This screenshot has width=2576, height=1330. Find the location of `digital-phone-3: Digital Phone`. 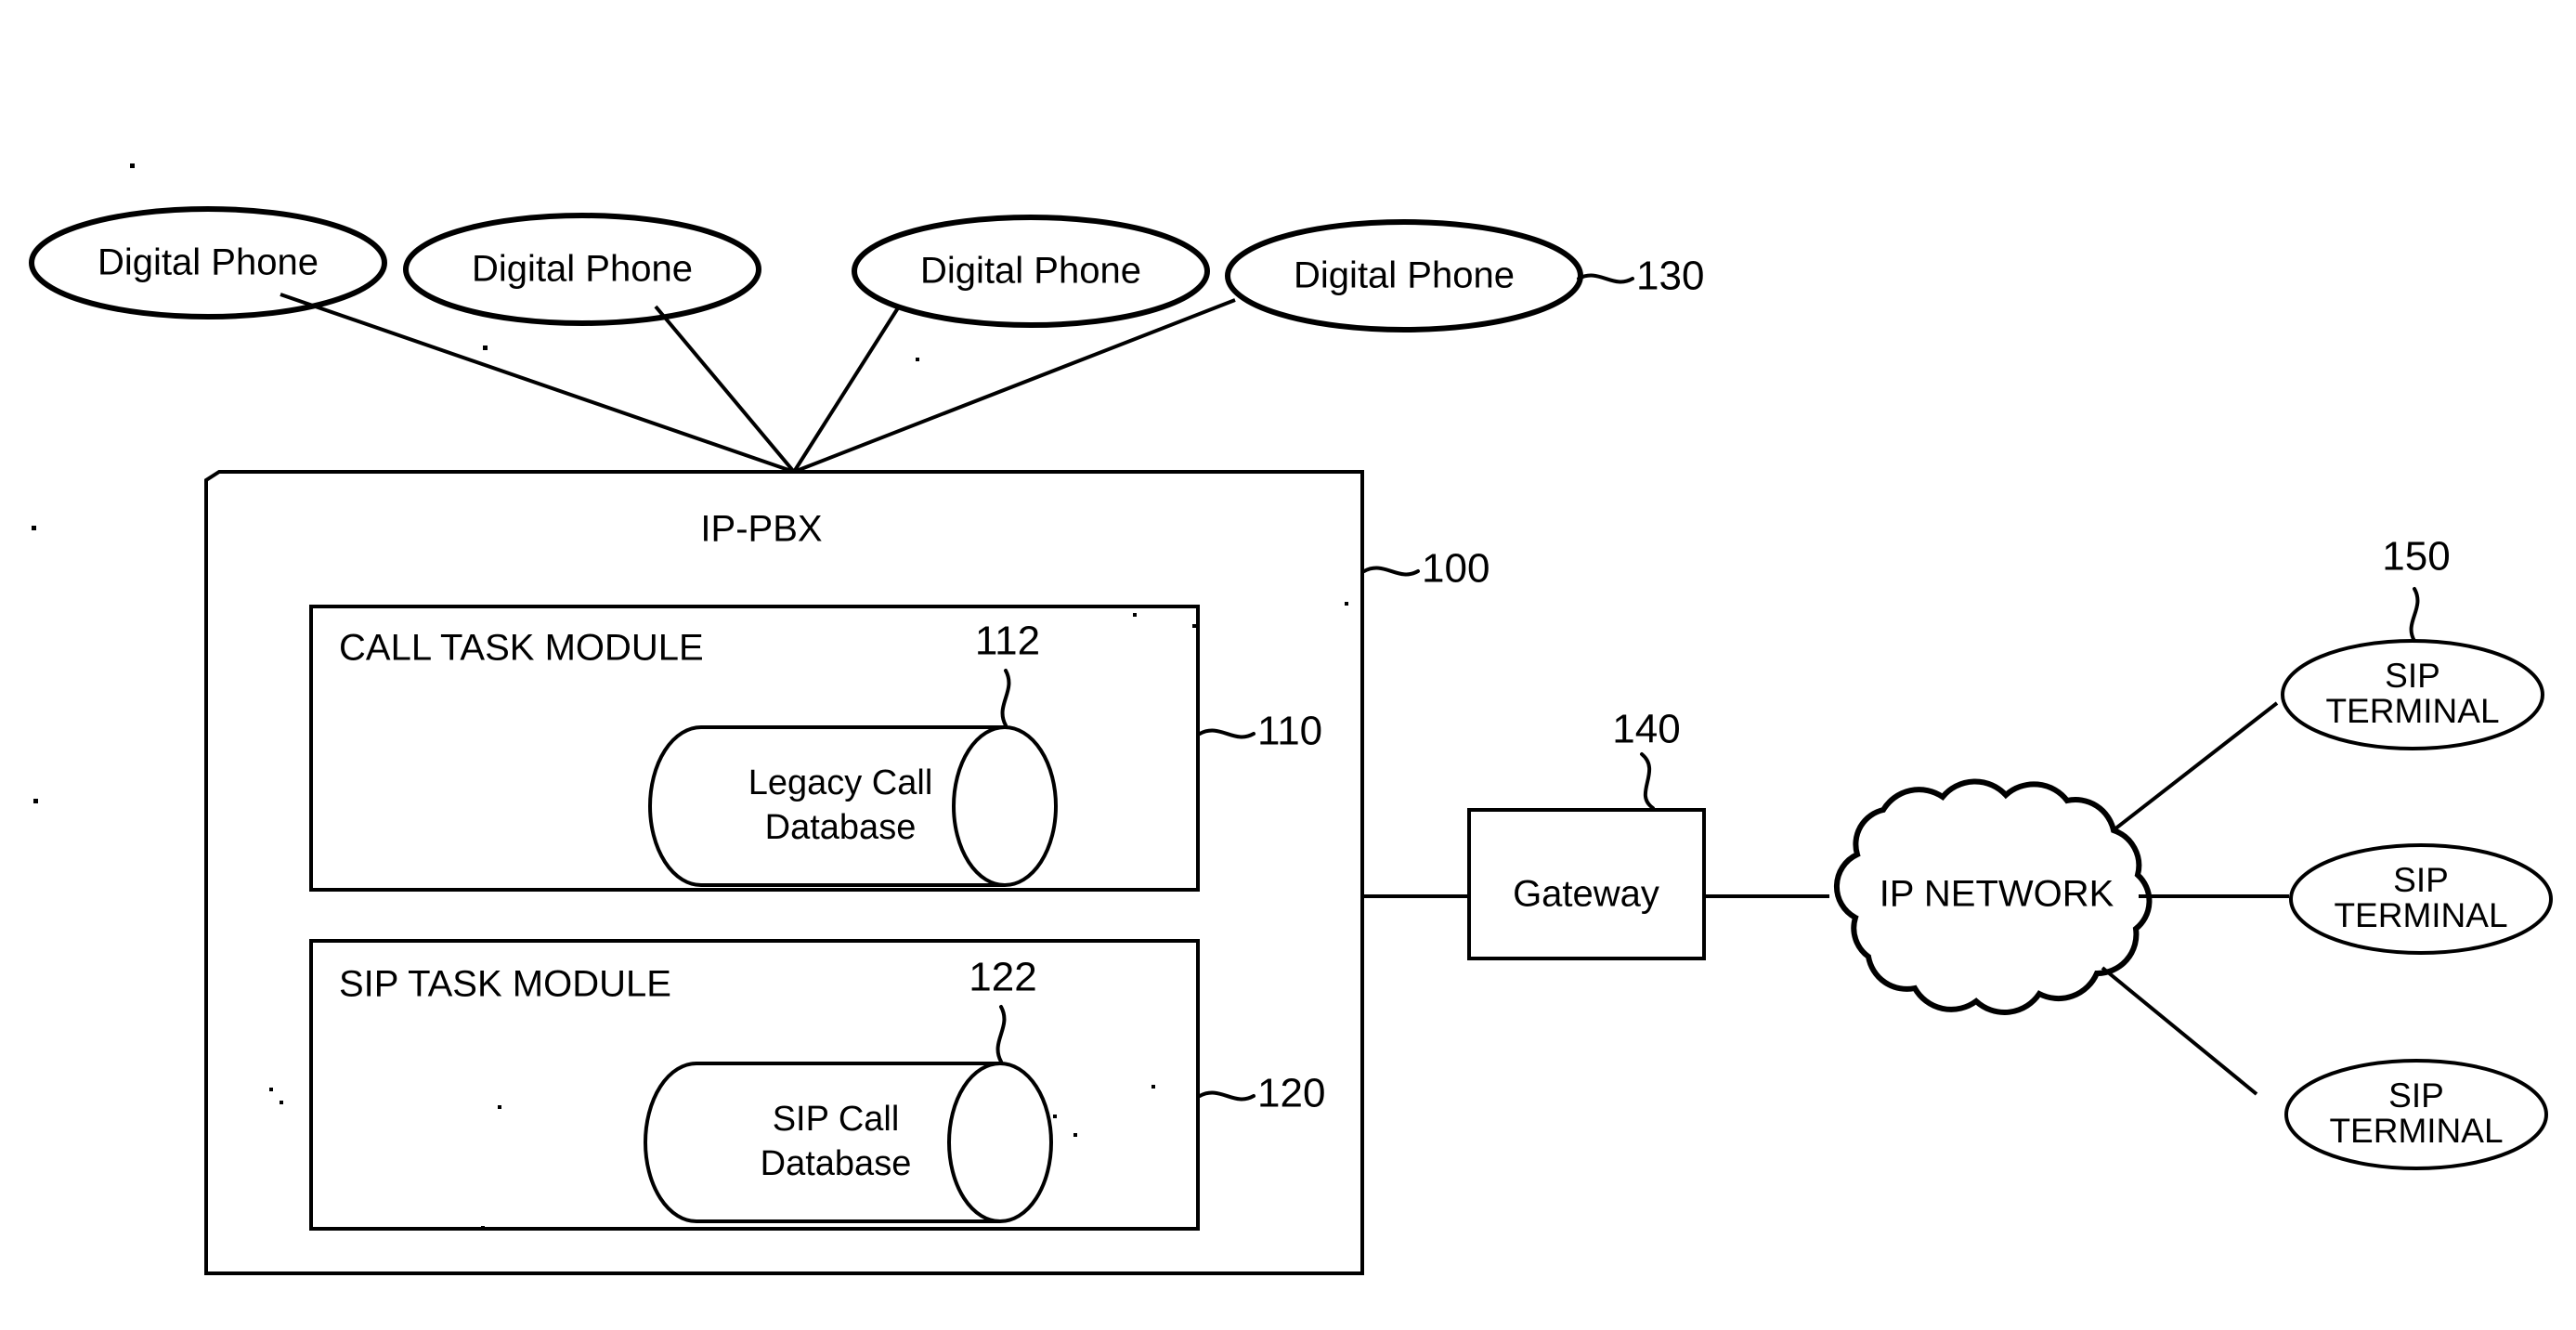

digital-phone-3: Digital Phone is located at coordinates (1031, 271).